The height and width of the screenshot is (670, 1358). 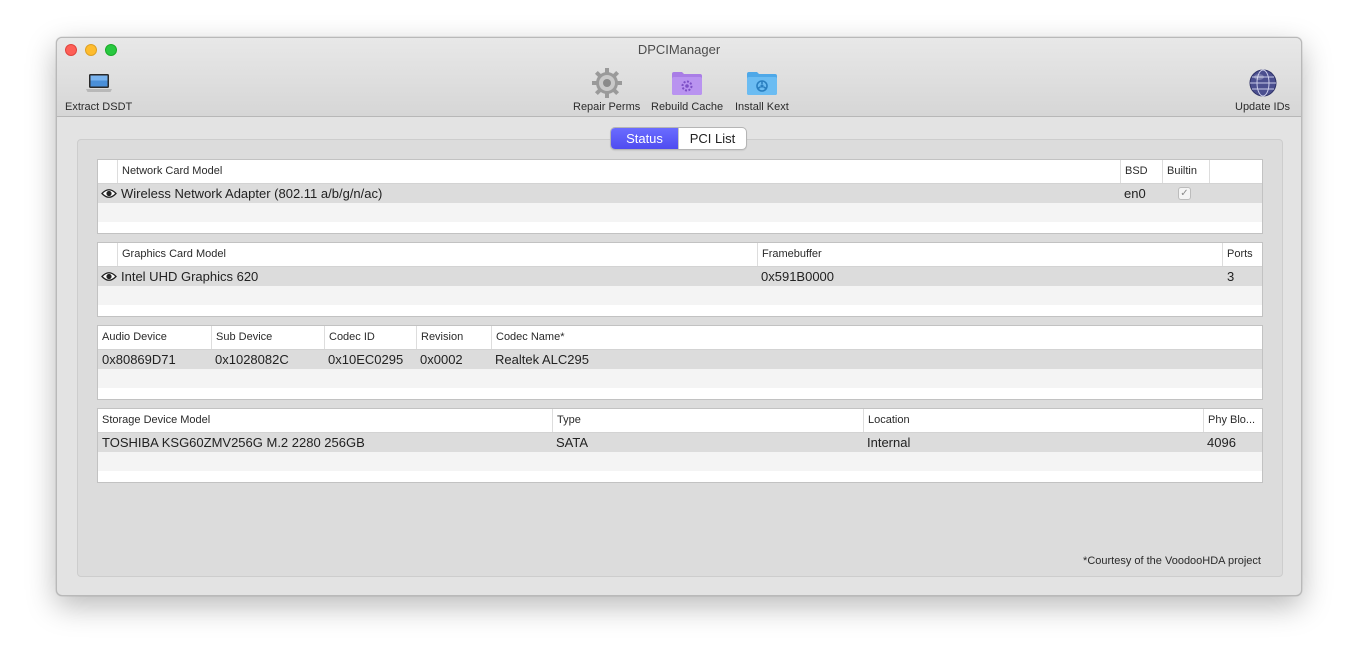 I want to click on footnote: *Courtesy of the VoodooHDA project, so click(x=1172, y=561).